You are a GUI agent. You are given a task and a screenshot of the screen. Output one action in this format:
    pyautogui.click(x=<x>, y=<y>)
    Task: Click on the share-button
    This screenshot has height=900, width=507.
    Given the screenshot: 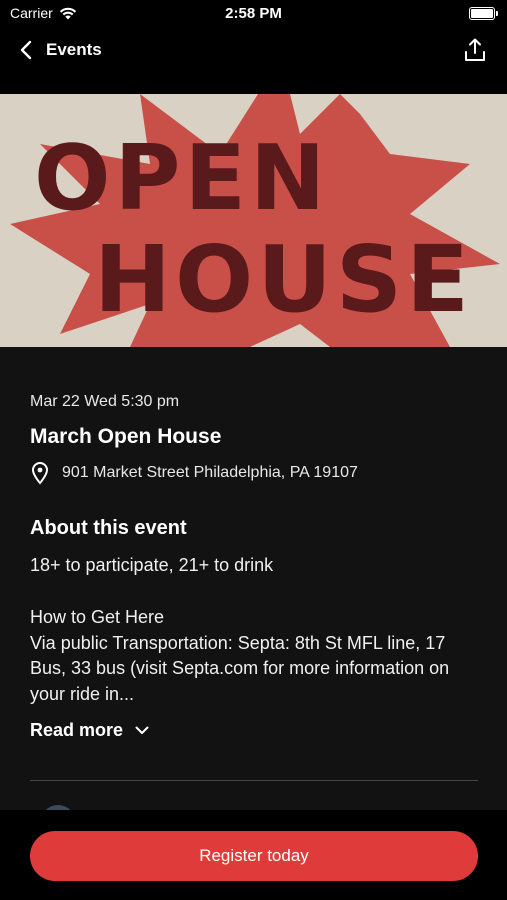 What is the action you would take?
    pyautogui.click(x=475, y=50)
    